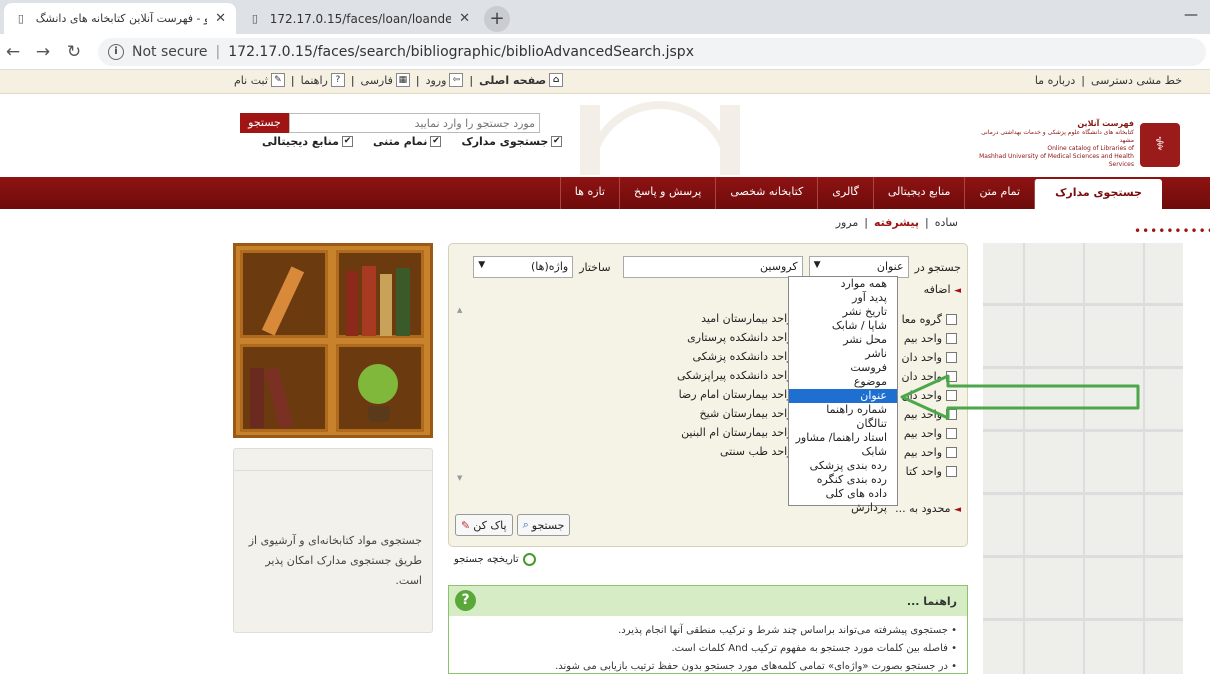  What do you see at coordinates (1136, 80) in the screenshot?
I see `policy-link: خط مشی دسترسی` at bounding box center [1136, 80].